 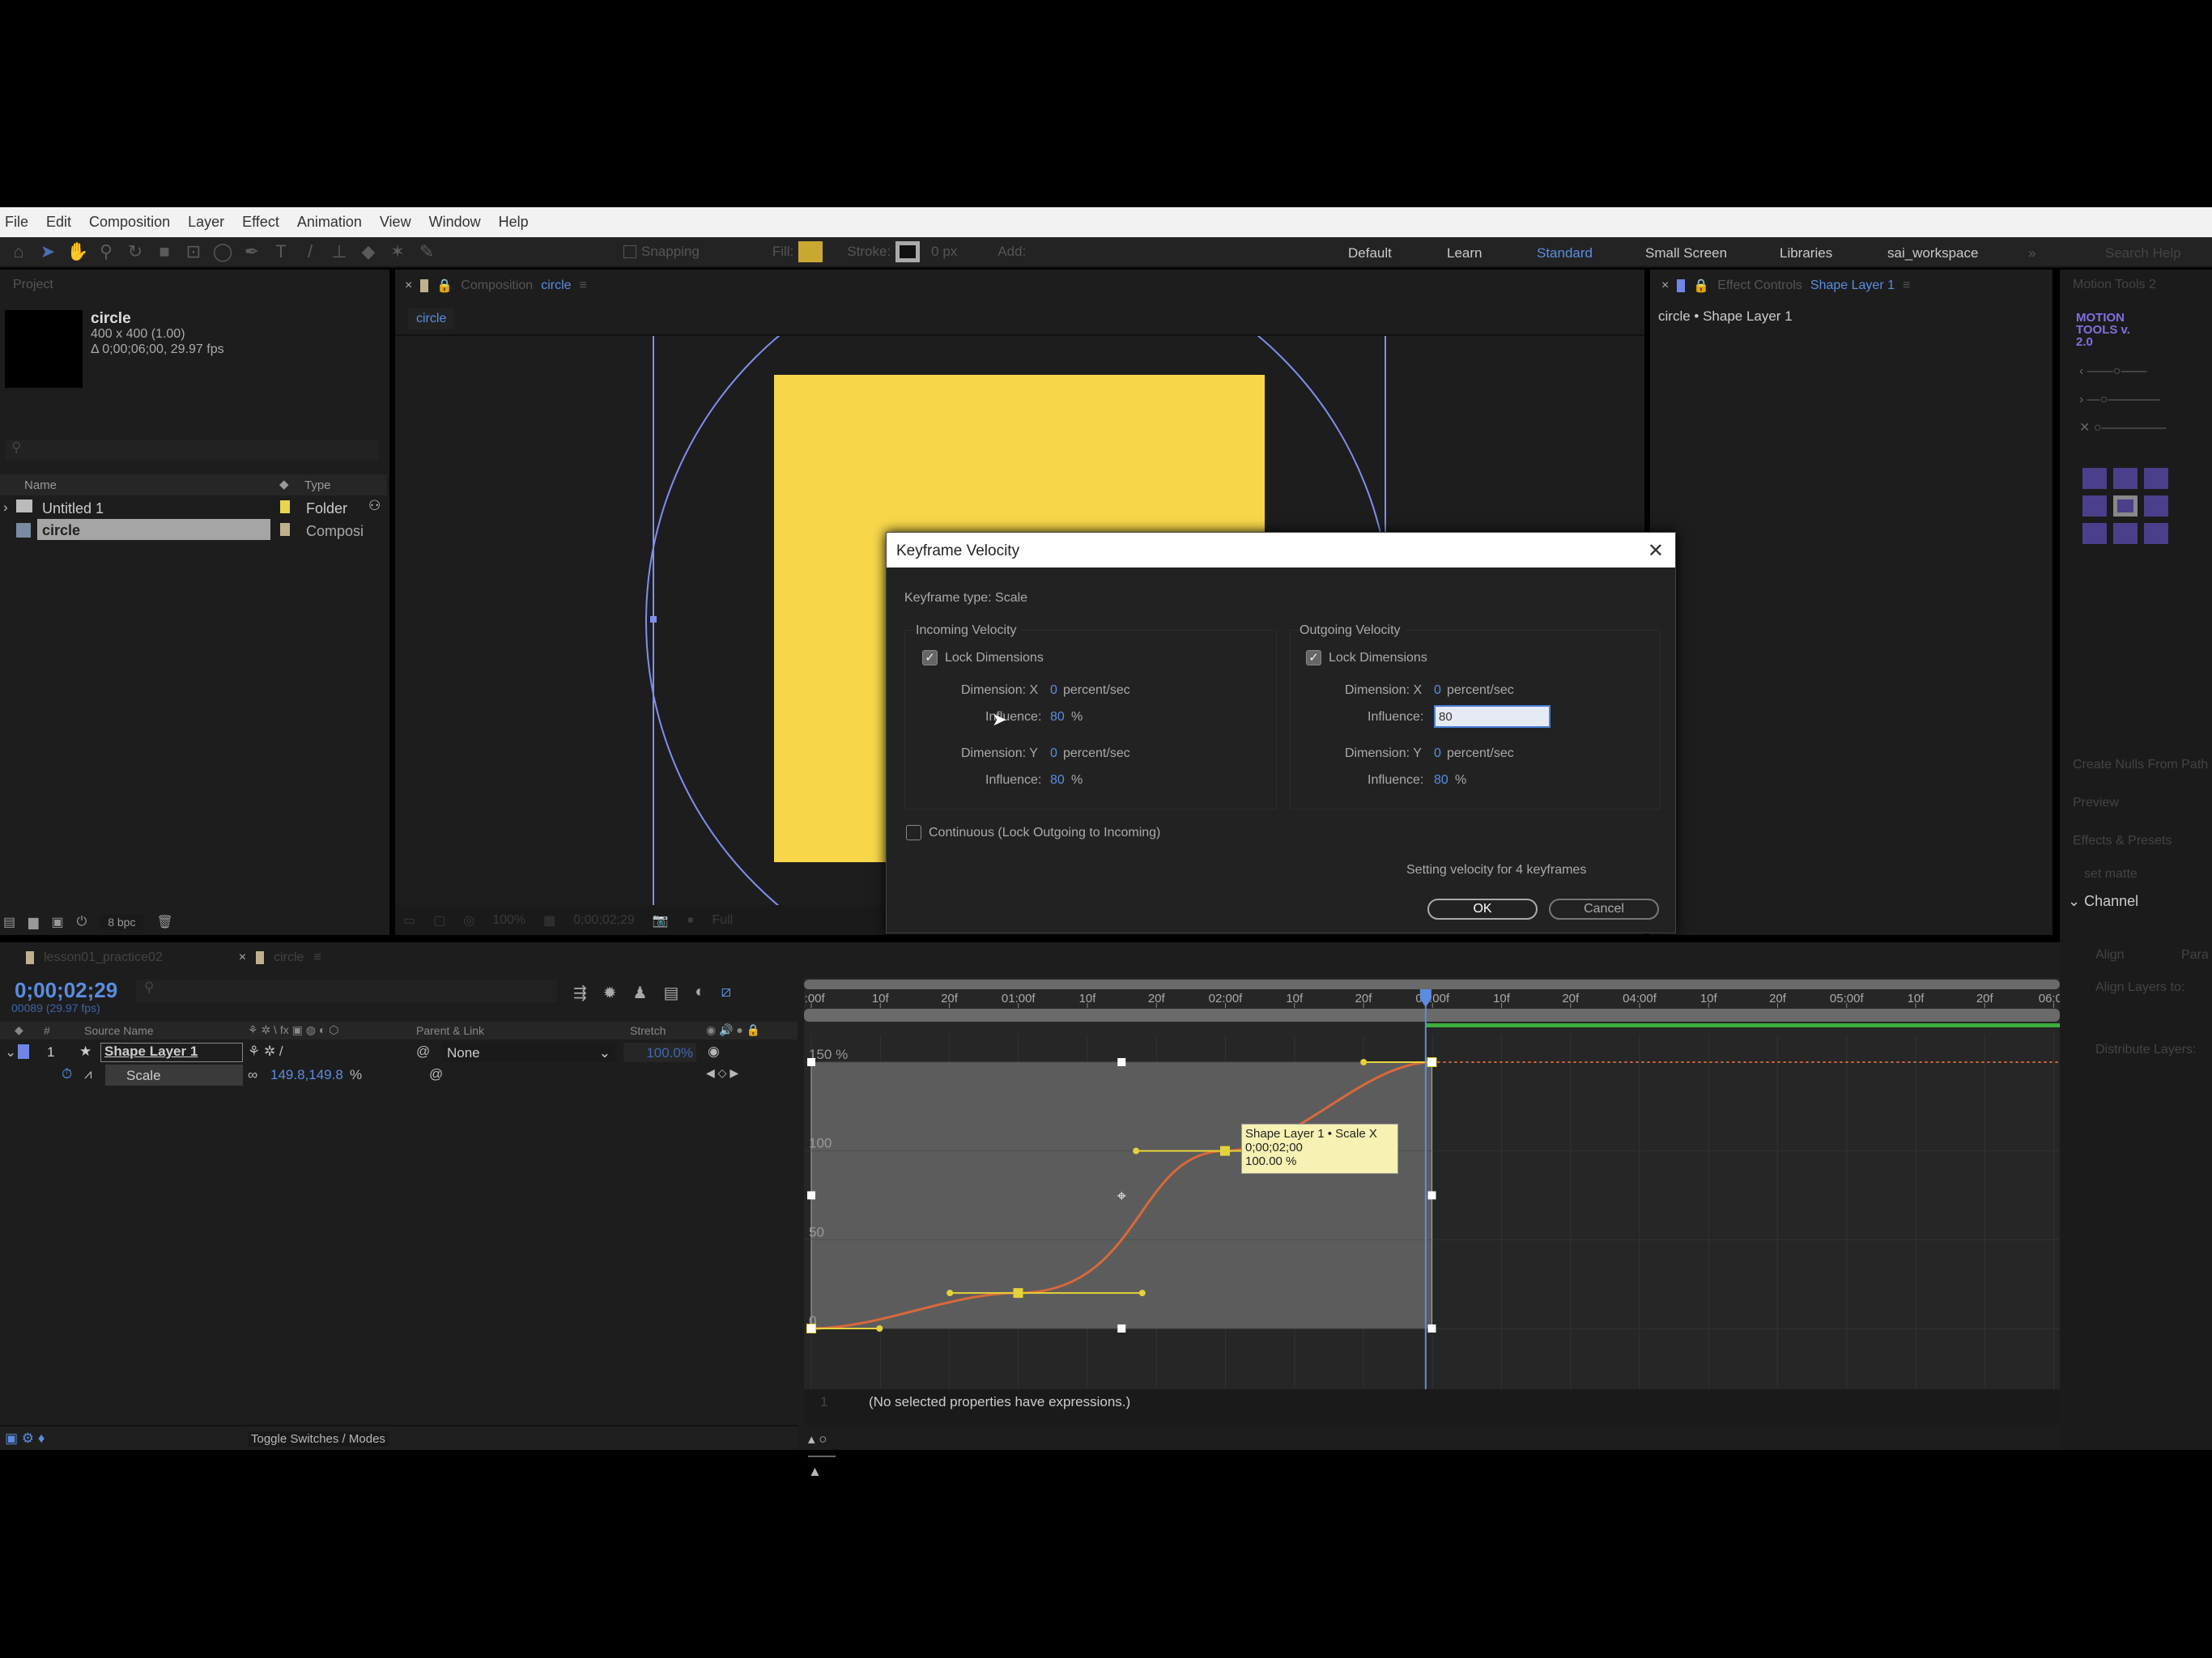 I want to click on col-name: Name, so click(x=41, y=485).